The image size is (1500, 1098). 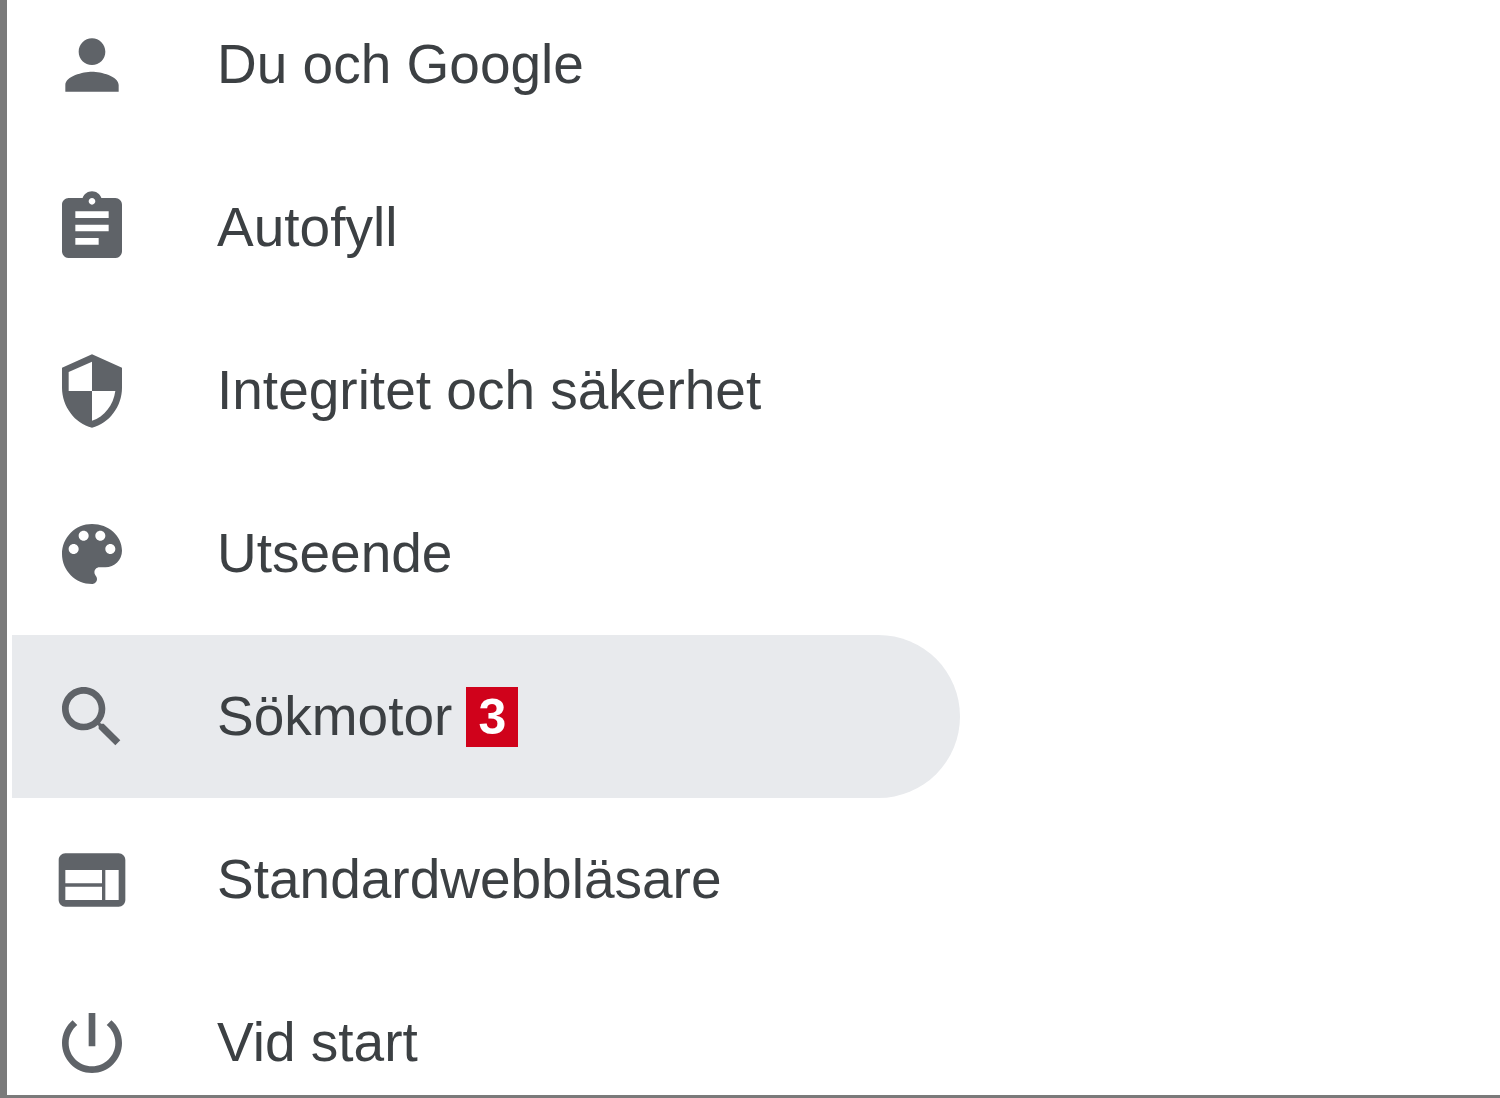 What do you see at coordinates (469, 880) in the screenshot?
I see `menu-label: Standardwebbläsare` at bounding box center [469, 880].